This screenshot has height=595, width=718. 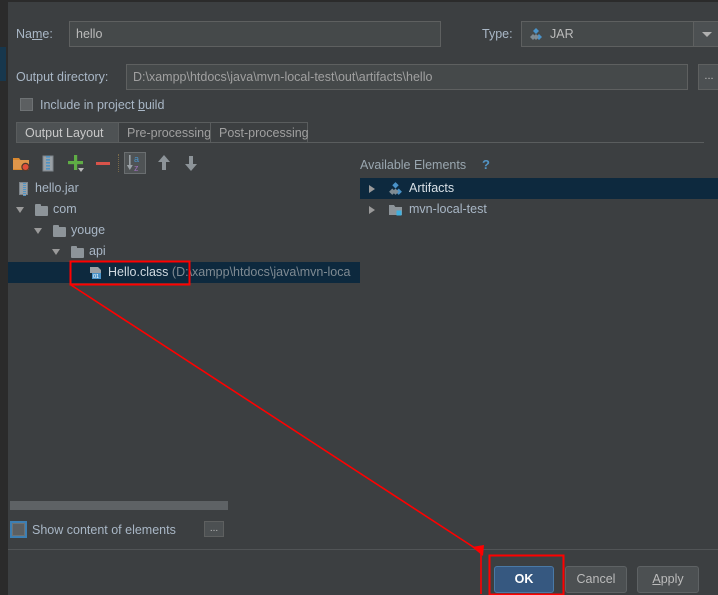 I want to click on tree-row: hello.jar, so click(x=184, y=188).